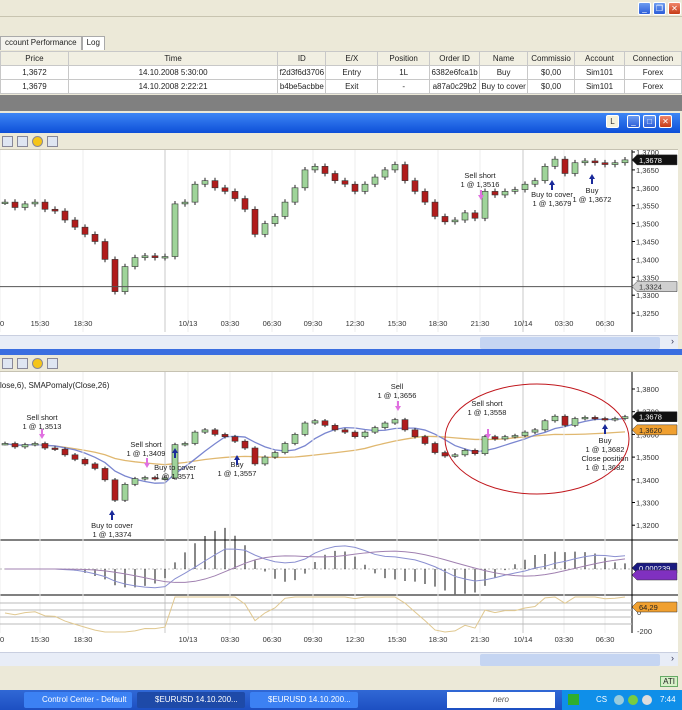  What do you see at coordinates (352, 58) in the screenshot?
I see `column-header: E/X` at bounding box center [352, 58].